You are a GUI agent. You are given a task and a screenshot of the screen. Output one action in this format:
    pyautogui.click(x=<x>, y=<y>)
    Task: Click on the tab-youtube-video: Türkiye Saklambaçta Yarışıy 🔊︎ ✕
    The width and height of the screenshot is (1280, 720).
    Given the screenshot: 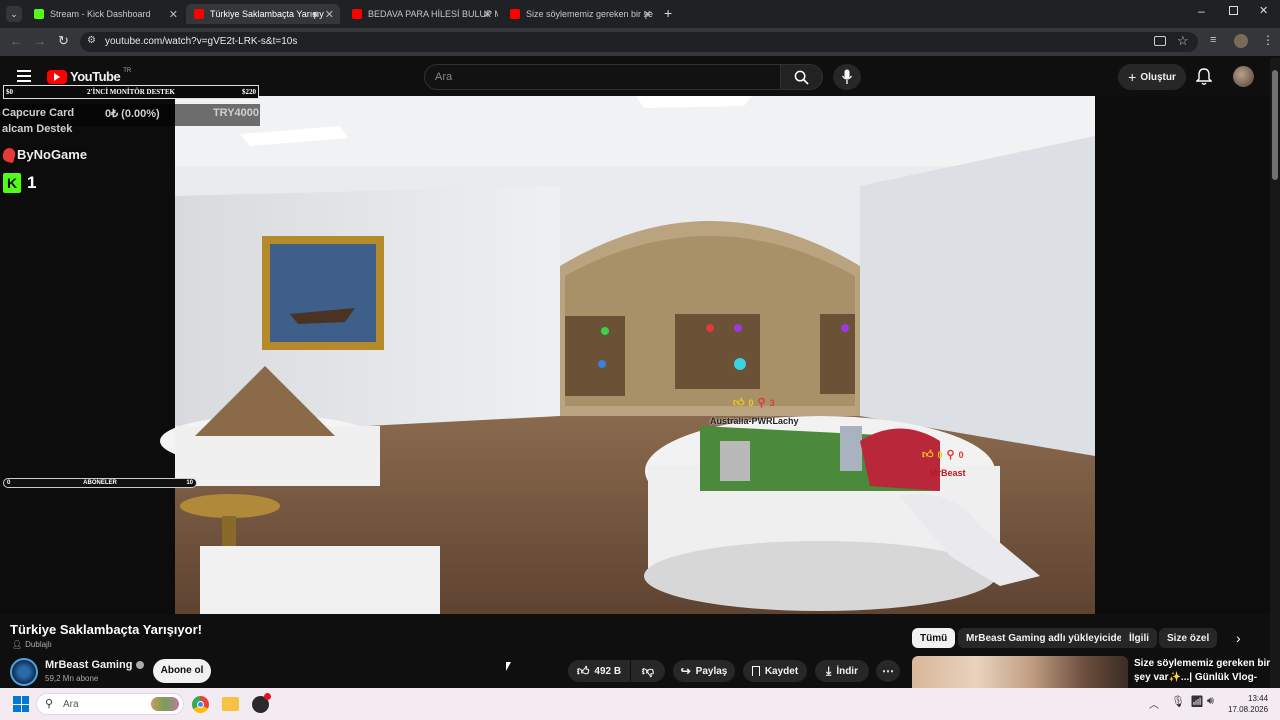 What is the action you would take?
    pyautogui.click(x=263, y=14)
    